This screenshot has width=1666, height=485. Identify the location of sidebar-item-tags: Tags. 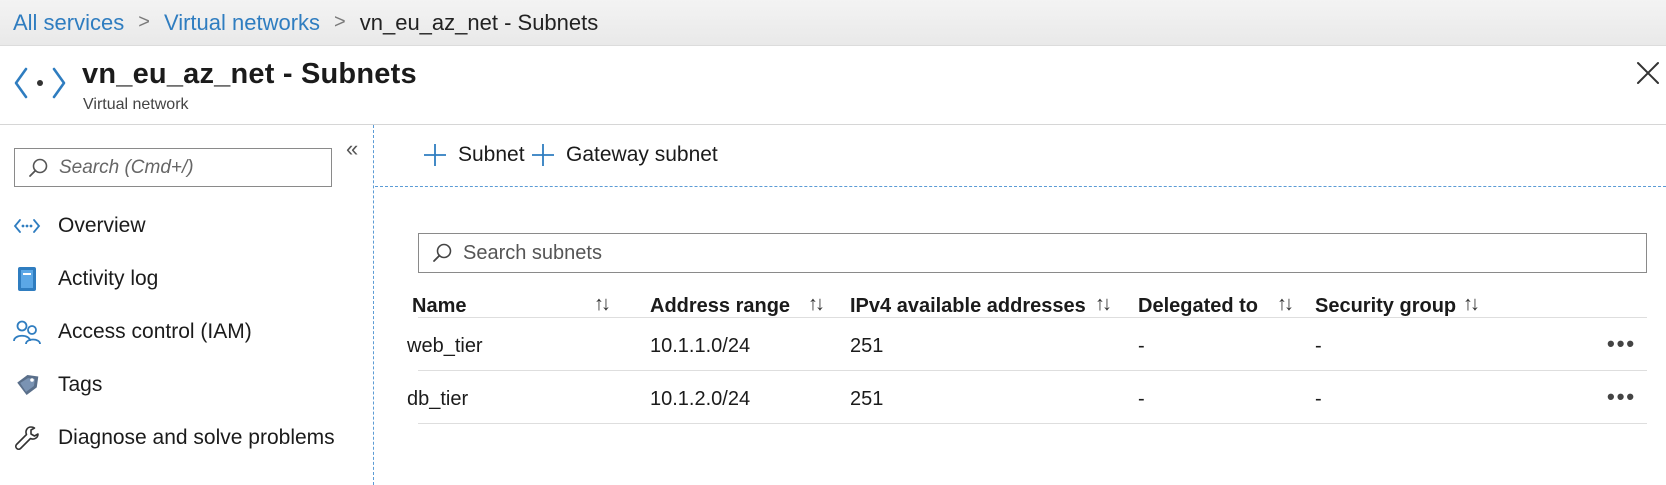
(186, 385).